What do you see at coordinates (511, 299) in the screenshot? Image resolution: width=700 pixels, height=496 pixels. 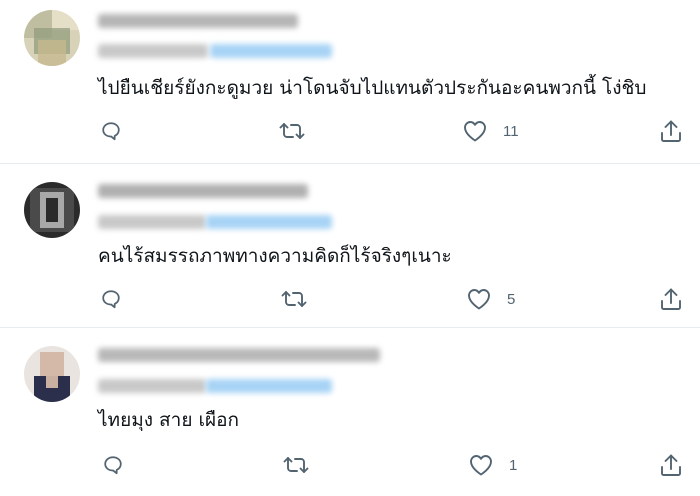 I see `like-count: 5` at bounding box center [511, 299].